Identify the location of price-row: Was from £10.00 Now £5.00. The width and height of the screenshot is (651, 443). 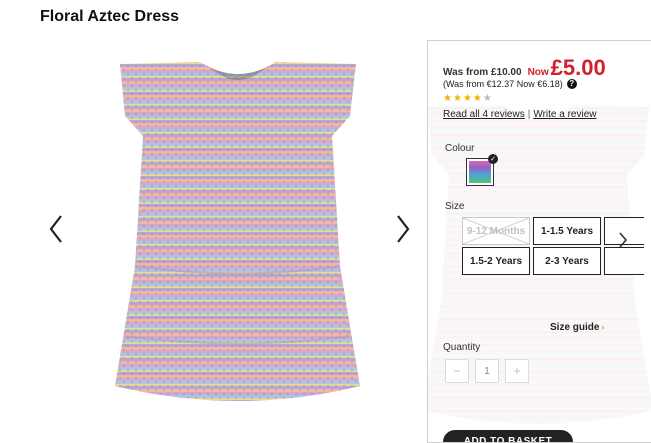
(524, 68).